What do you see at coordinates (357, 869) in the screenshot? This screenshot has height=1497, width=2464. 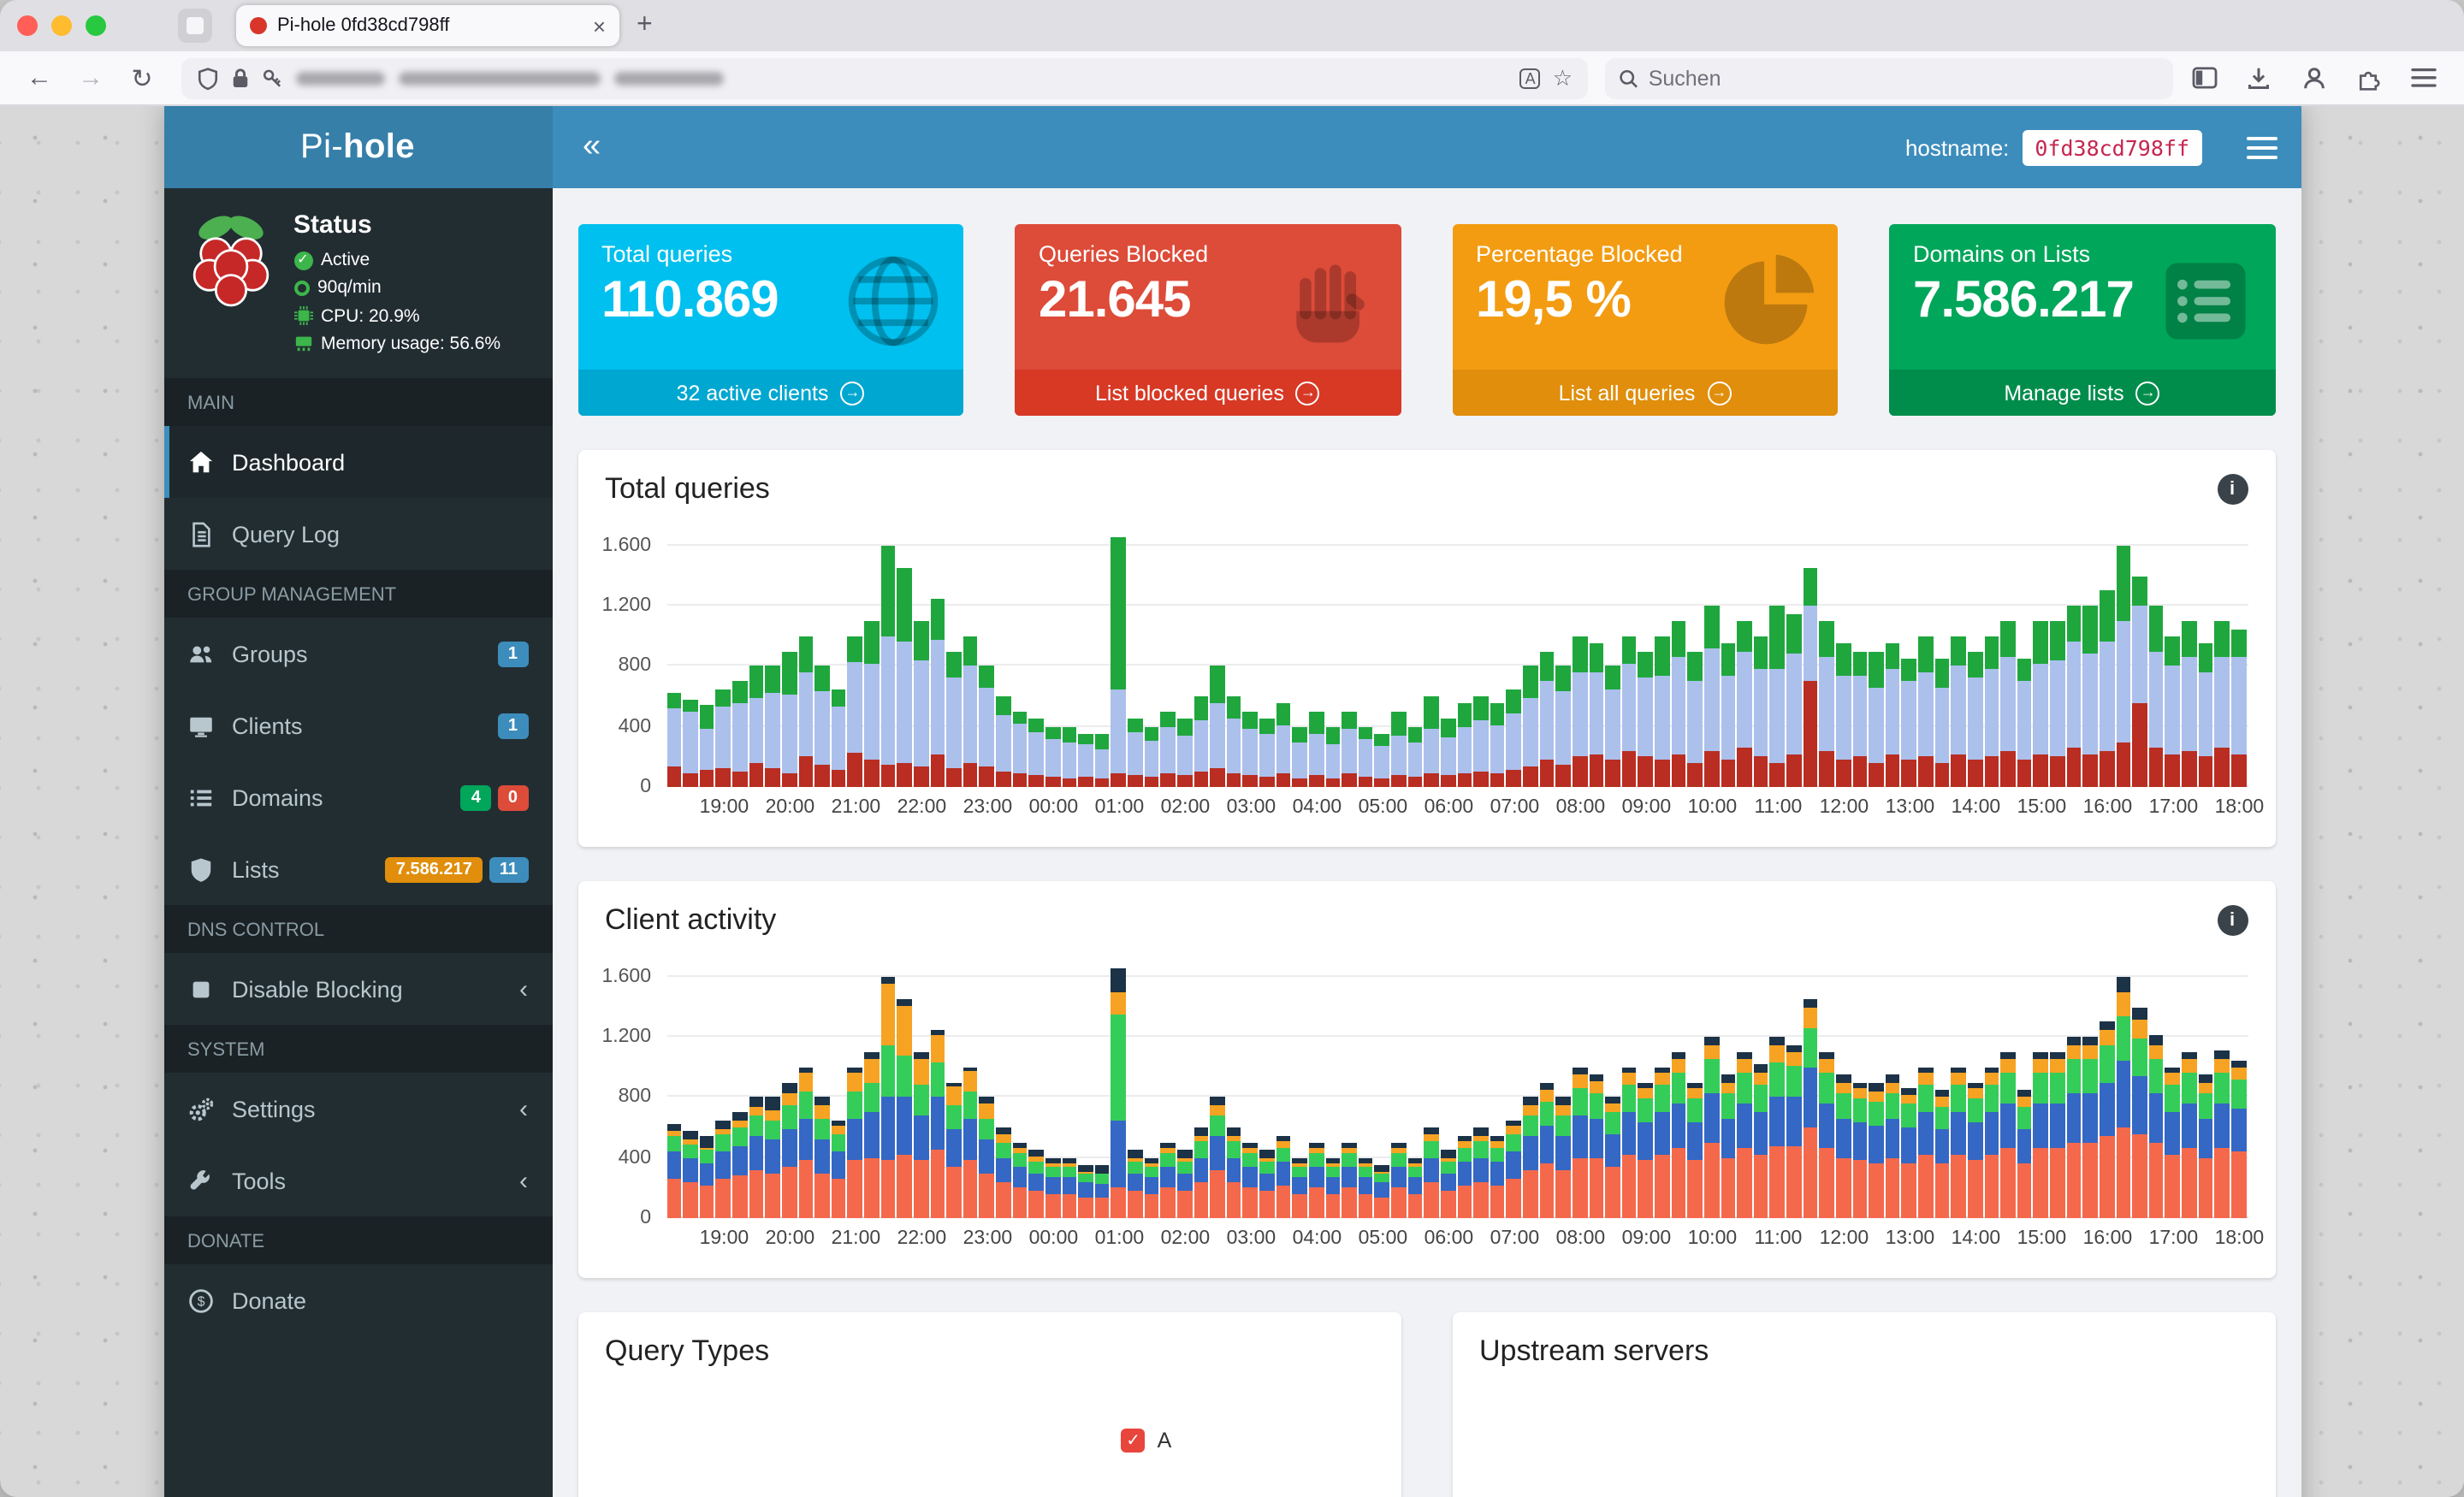 I see `sidebar-item-lists: Lists 7.586.217 11` at bounding box center [357, 869].